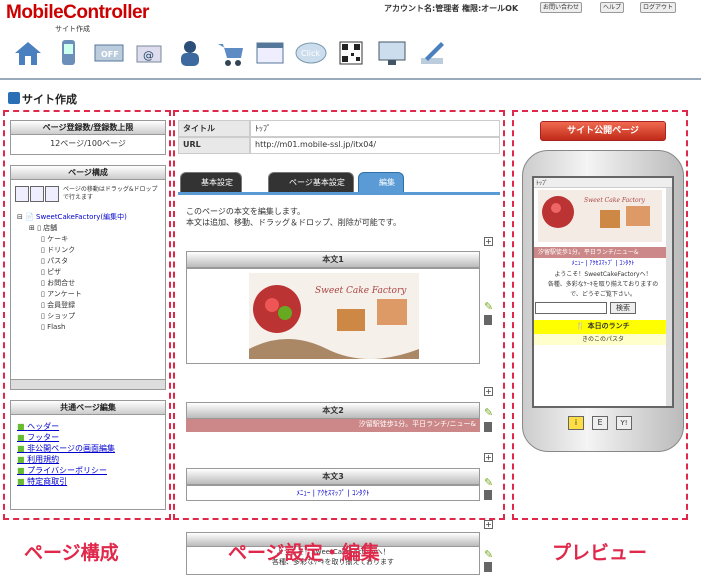 This screenshot has height=575, width=701. I want to click on ezweb-button: E, so click(600, 423).